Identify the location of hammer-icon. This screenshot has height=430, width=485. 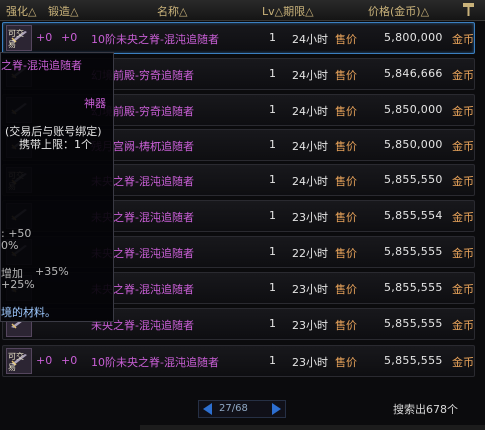
(468, 9).